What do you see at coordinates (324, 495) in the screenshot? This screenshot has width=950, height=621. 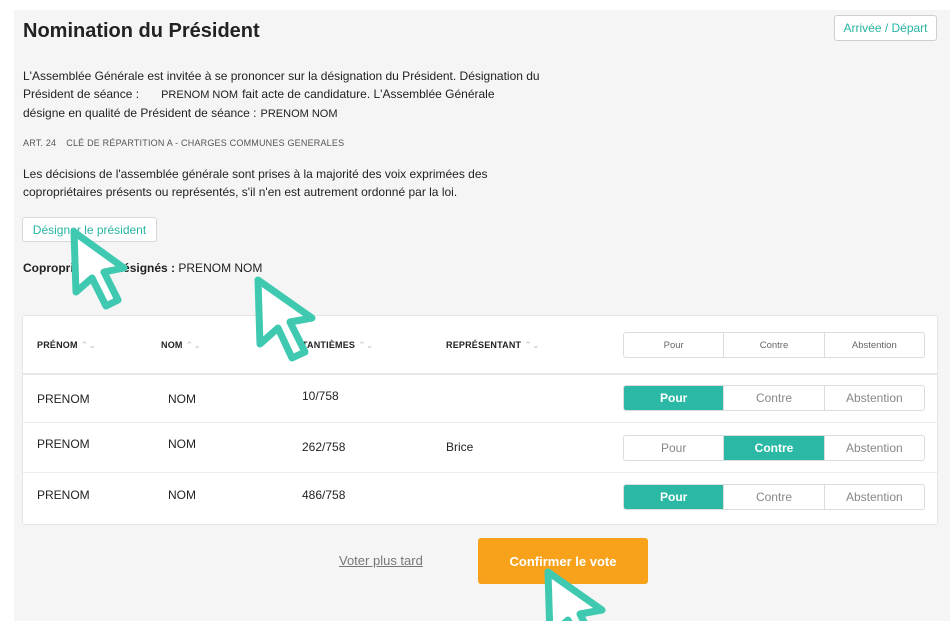 I see `cell-tantiemes: 486/758` at bounding box center [324, 495].